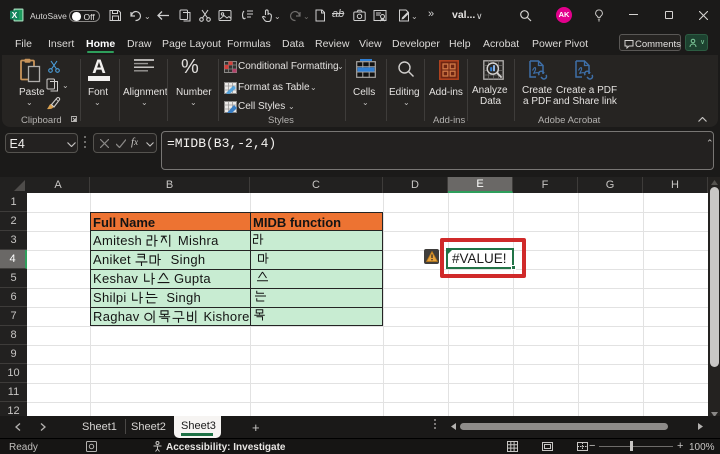  Describe the element at coordinates (15, 15) in the screenshot. I see `svg-text: X` at that location.